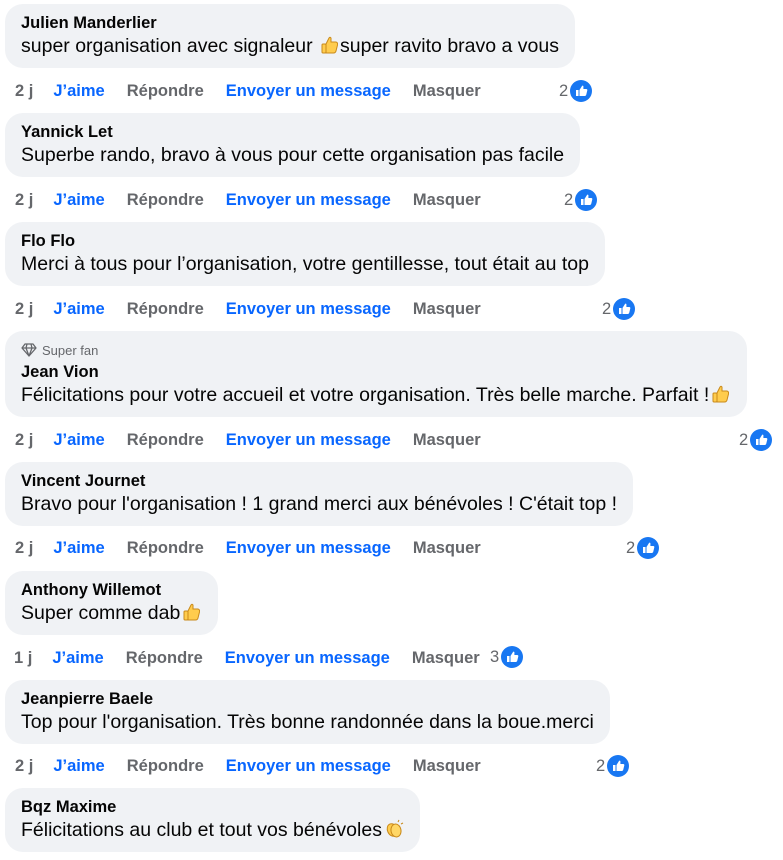  Describe the element at coordinates (495, 656) in the screenshot. I see `reaction-count-value: 3` at that location.